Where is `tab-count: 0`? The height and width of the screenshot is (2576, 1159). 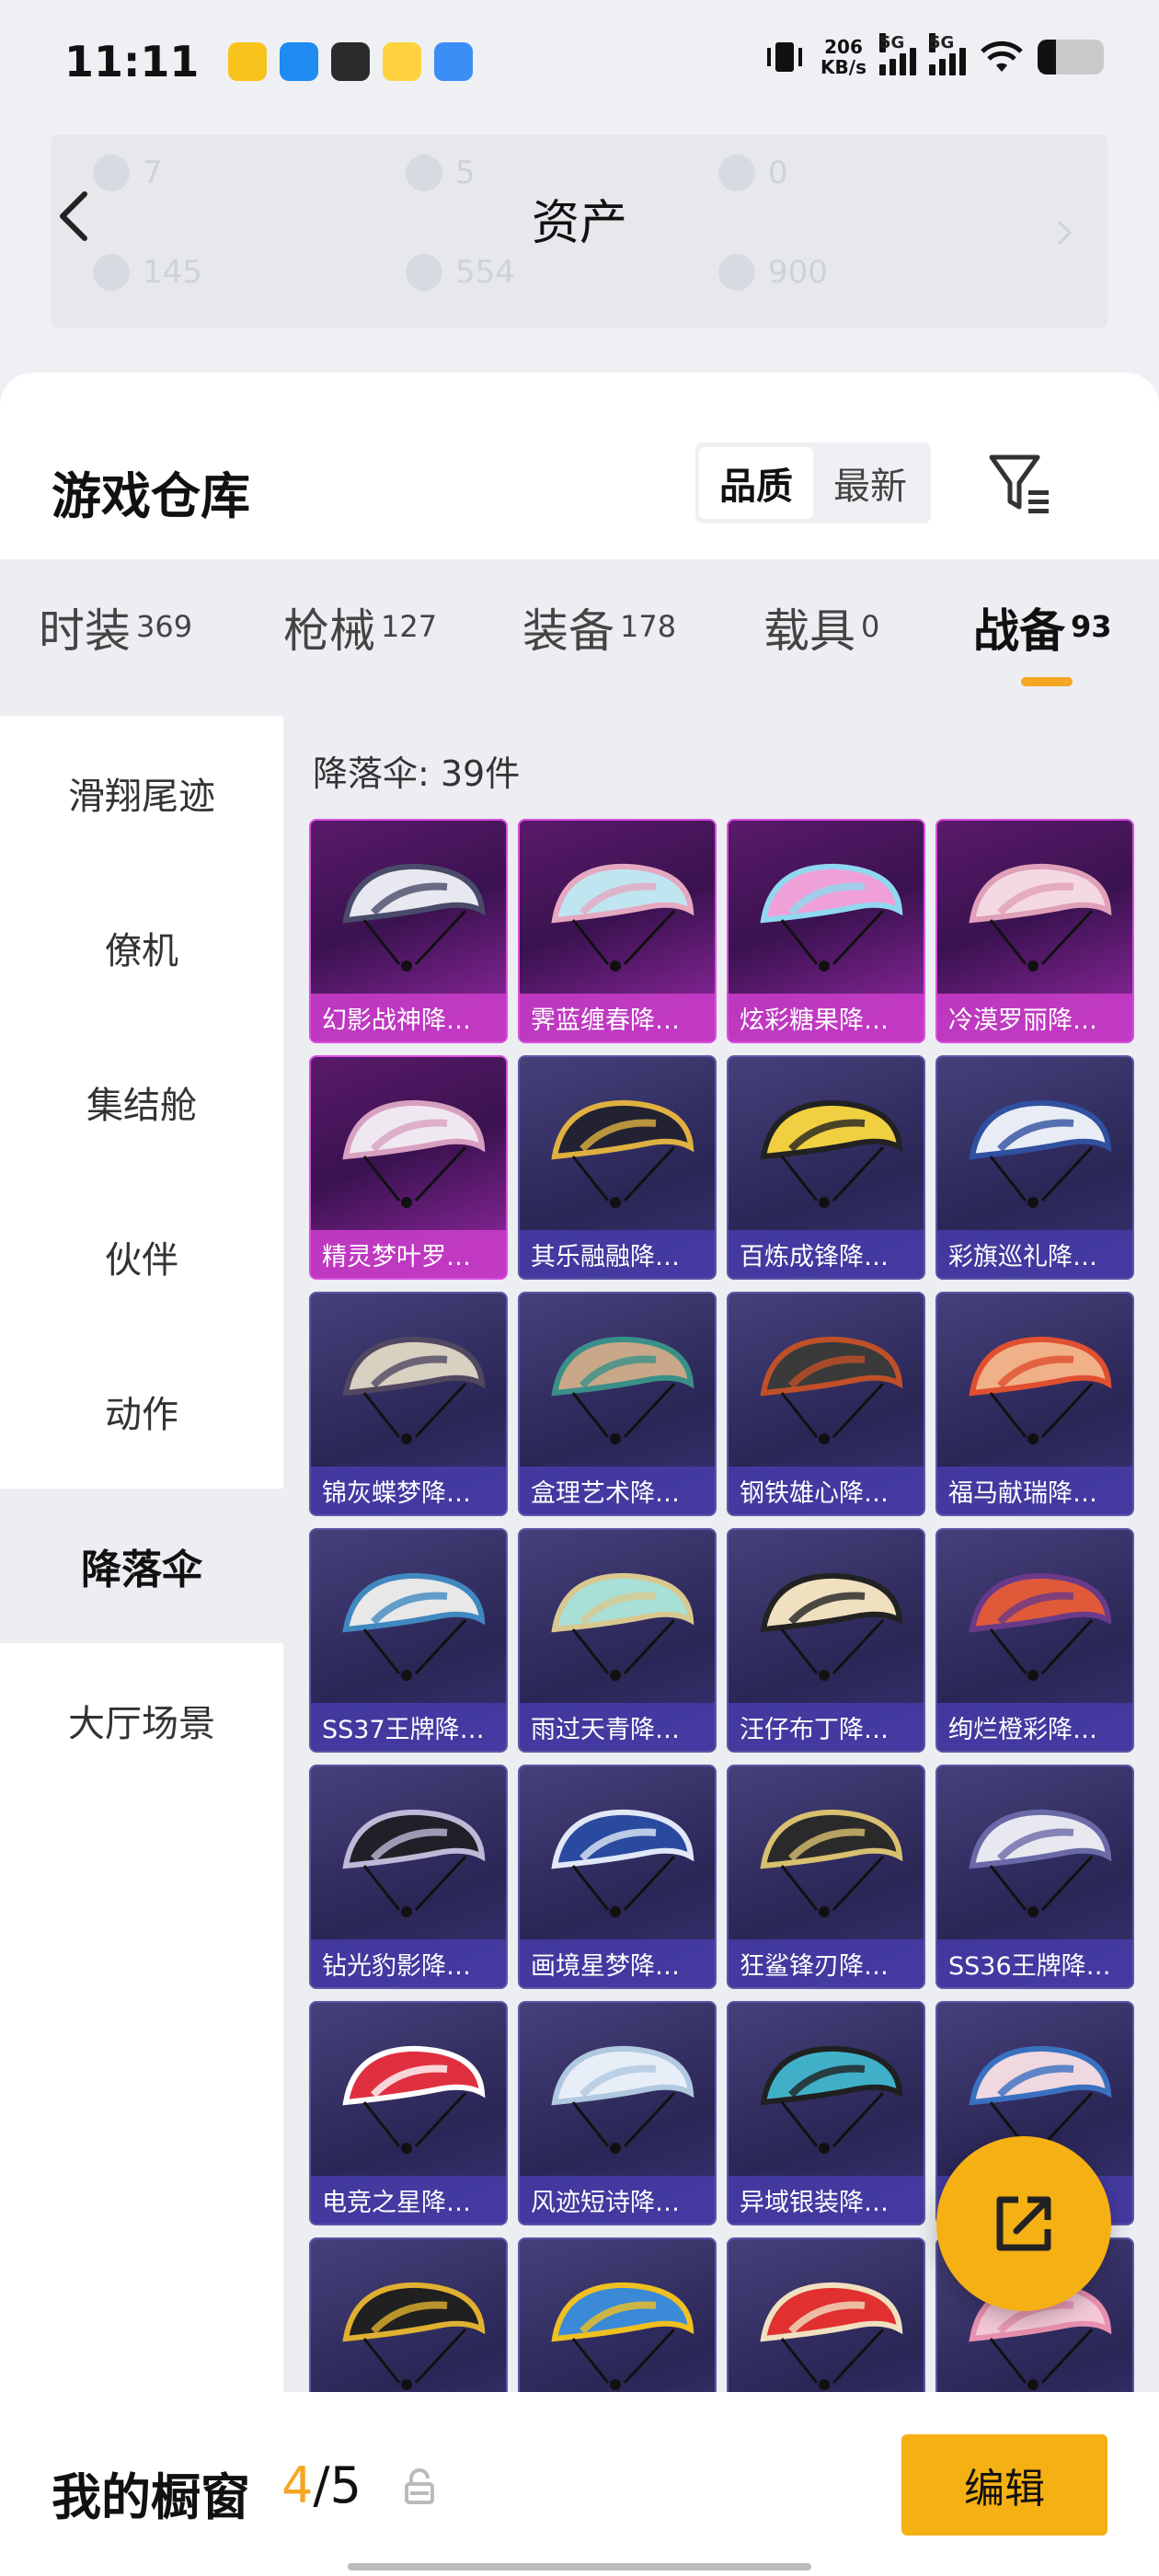 tab-count: 0 is located at coordinates (870, 627).